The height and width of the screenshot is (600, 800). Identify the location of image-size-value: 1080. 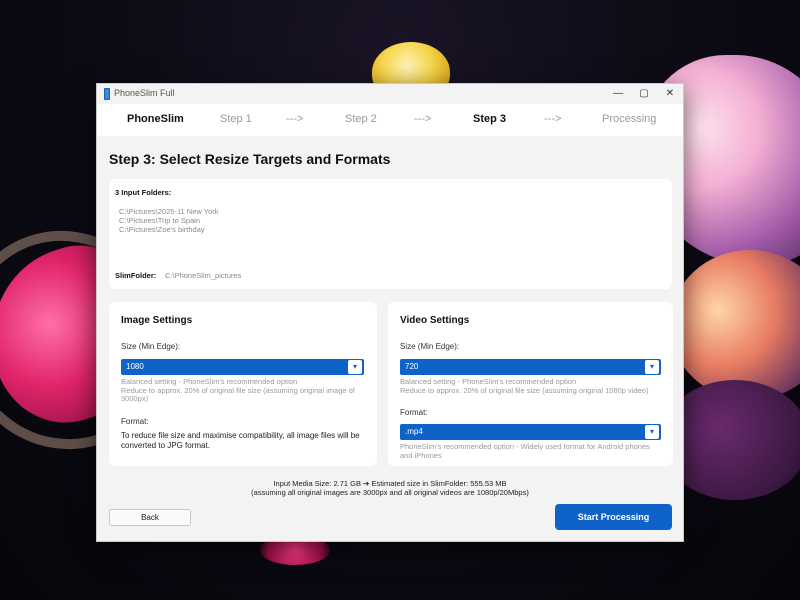
(135, 366).